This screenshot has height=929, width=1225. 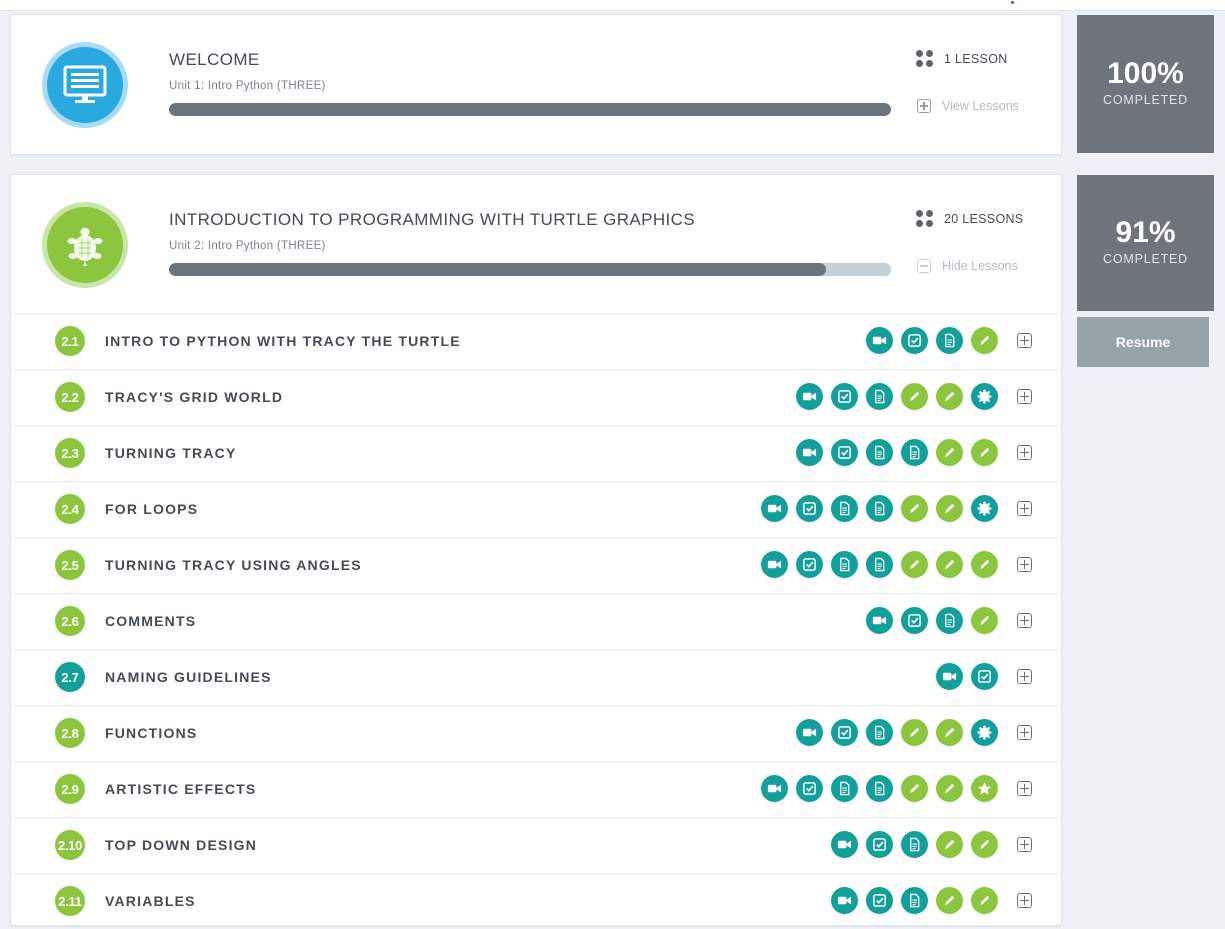 What do you see at coordinates (180, 789) in the screenshot?
I see `lesson-title: ARTISTIC EFFECTS` at bounding box center [180, 789].